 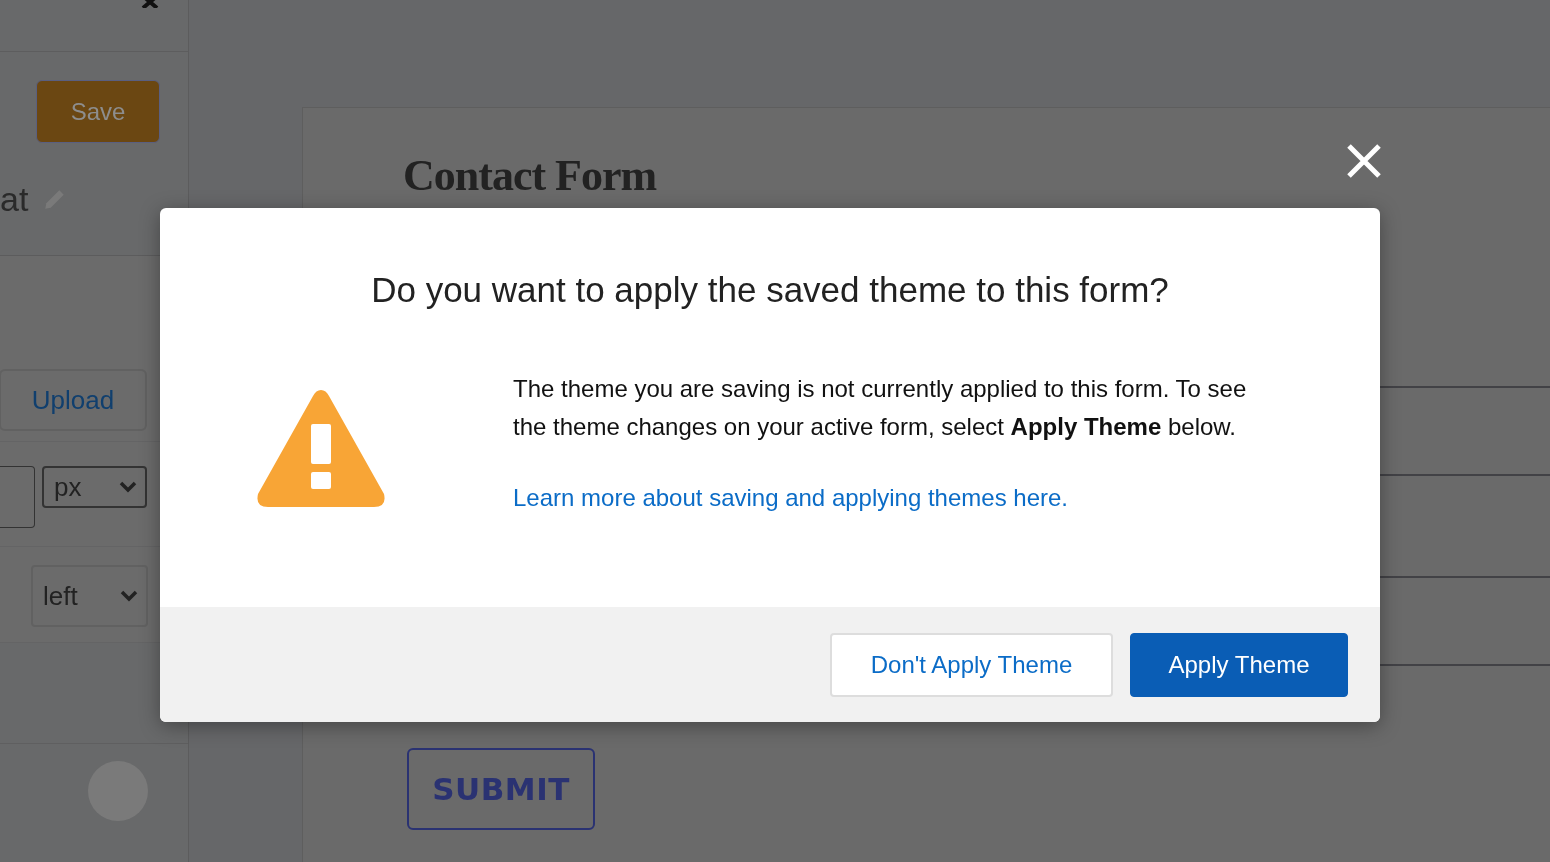 What do you see at coordinates (530, 175) in the screenshot?
I see `form-title: Contact Form` at bounding box center [530, 175].